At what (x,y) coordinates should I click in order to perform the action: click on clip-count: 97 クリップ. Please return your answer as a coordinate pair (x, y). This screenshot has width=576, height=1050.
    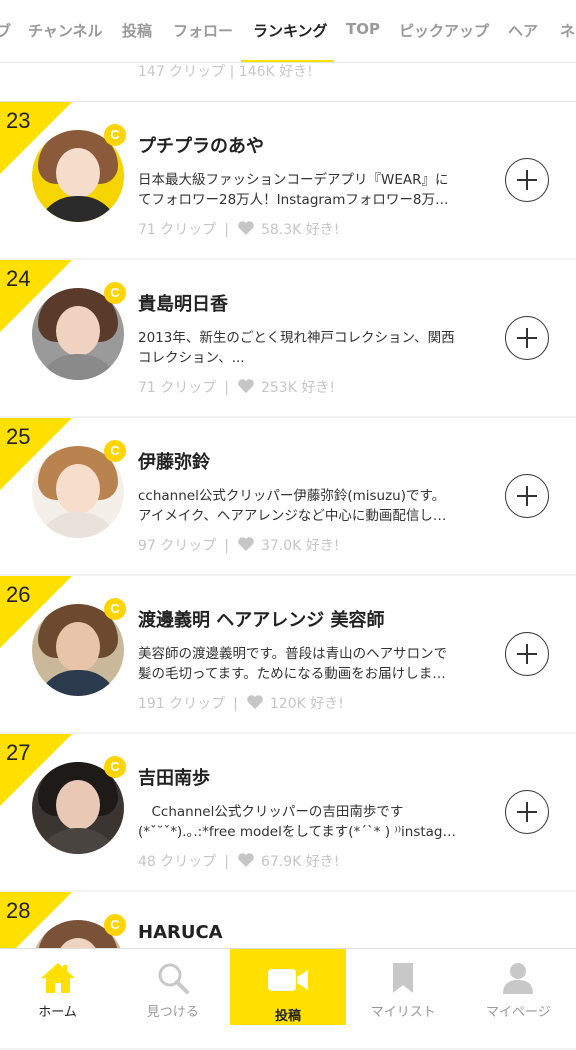
    Looking at the image, I should click on (177, 546).